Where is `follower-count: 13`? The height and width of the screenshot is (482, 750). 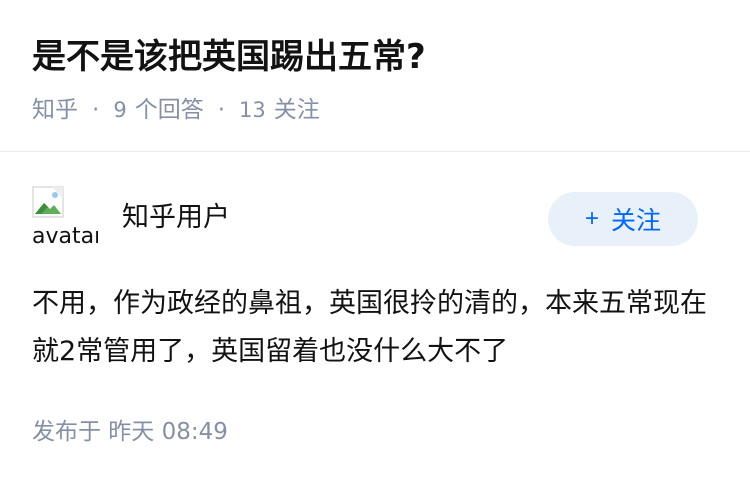
follower-count: 13 is located at coordinates (252, 110).